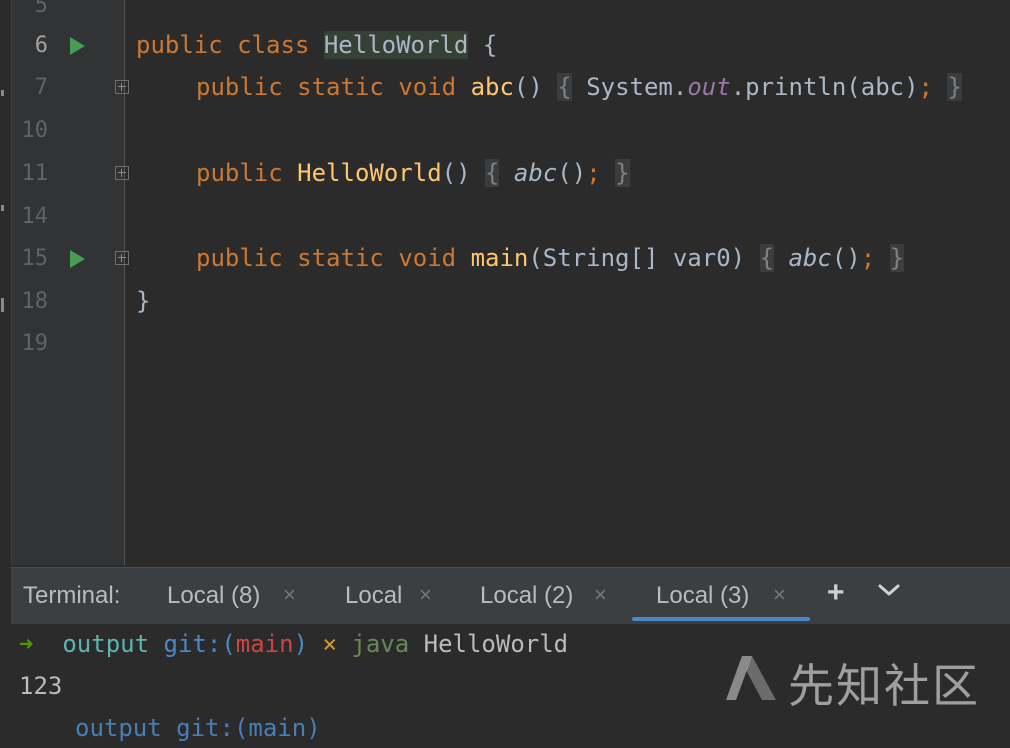 The height and width of the screenshot is (748, 1010). Describe the element at coordinates (721, 619) in the screenshot. I see `active-tab-indicator` at that location.